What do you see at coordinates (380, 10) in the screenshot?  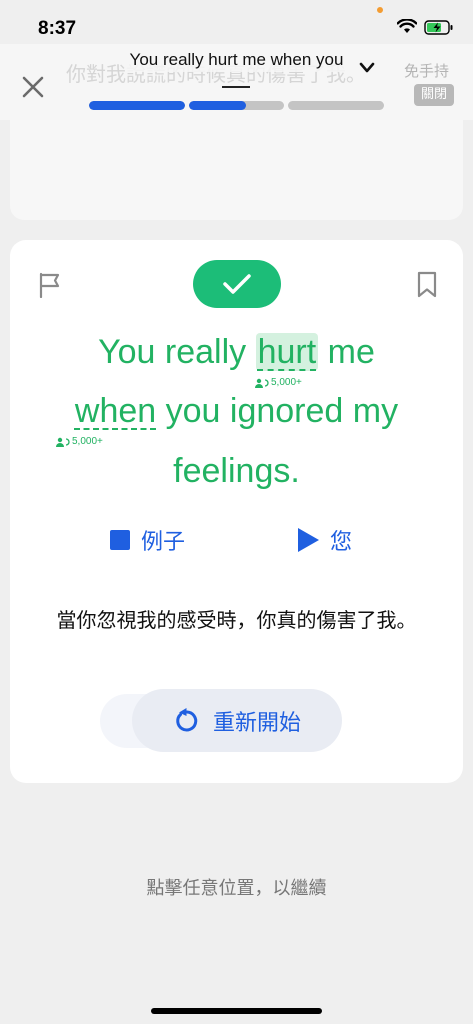 I see `privacy-indicator-dot` at bounding box center [380, 10].